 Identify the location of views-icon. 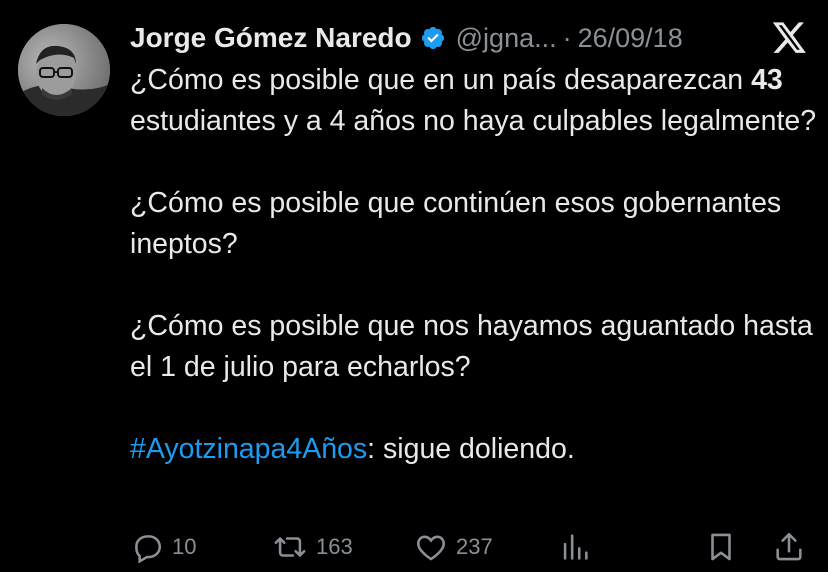
(575, 547).